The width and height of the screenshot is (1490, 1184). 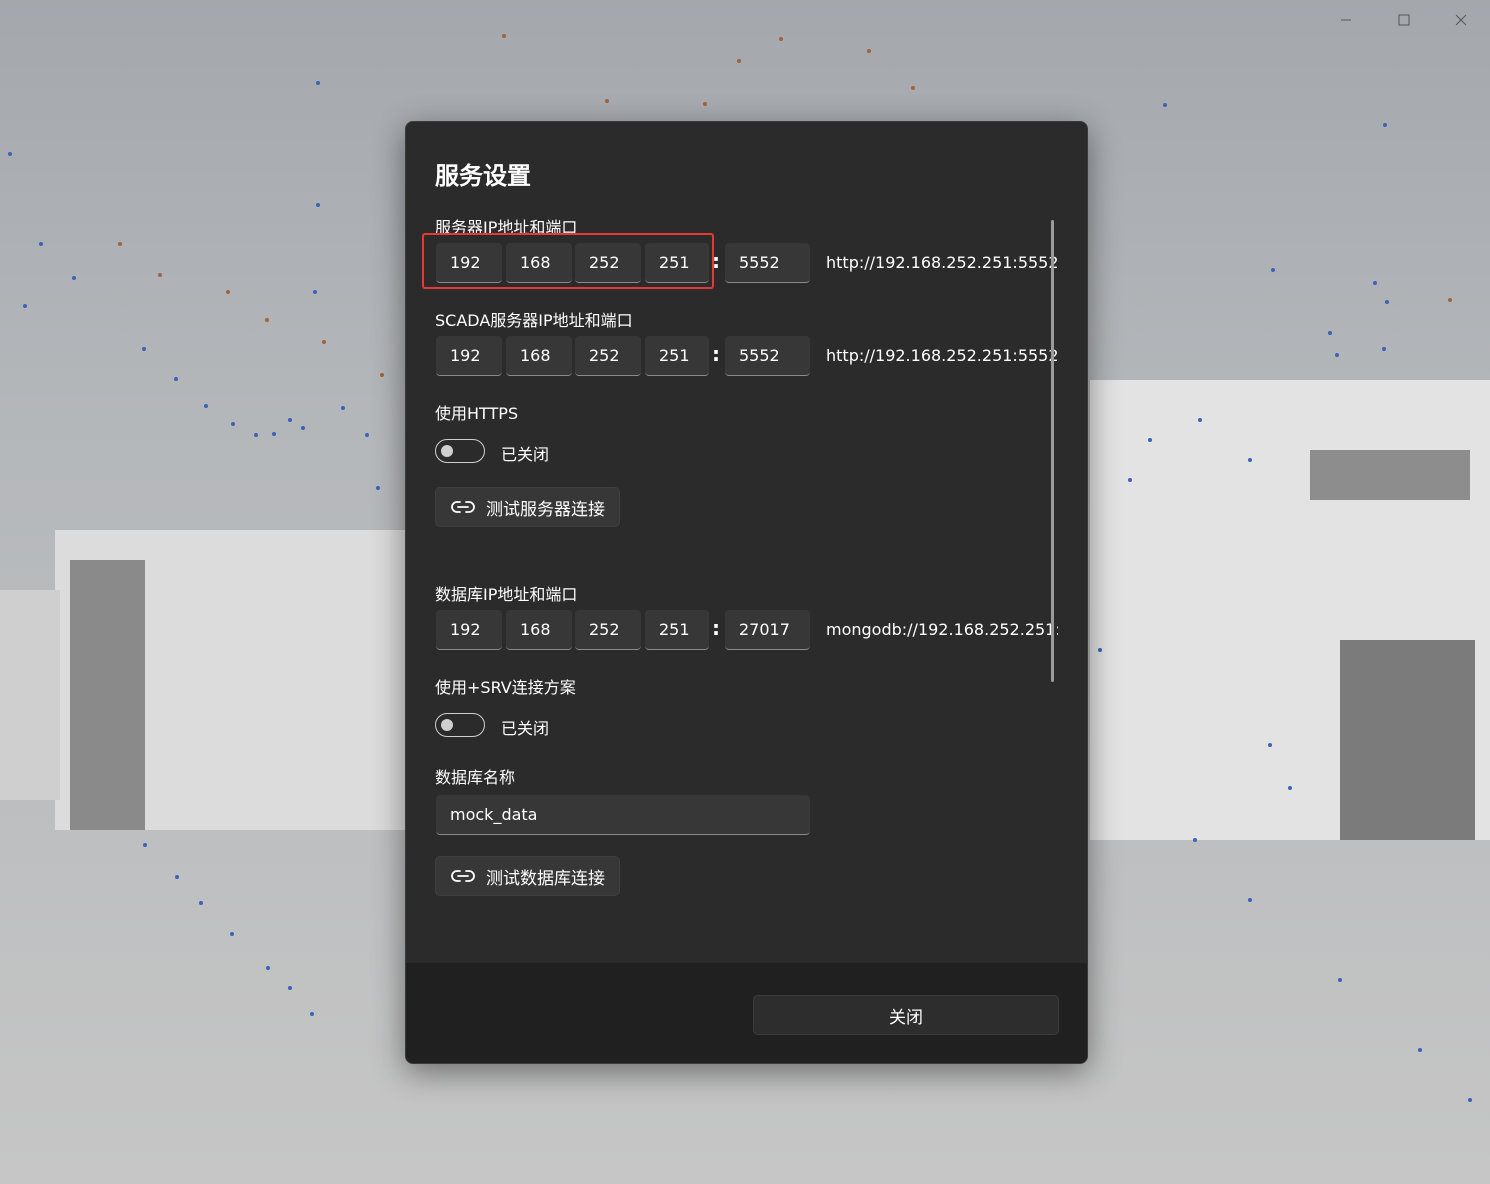 I want to click on scada-ip-octet-4: 251, so click(x=677, y=356).